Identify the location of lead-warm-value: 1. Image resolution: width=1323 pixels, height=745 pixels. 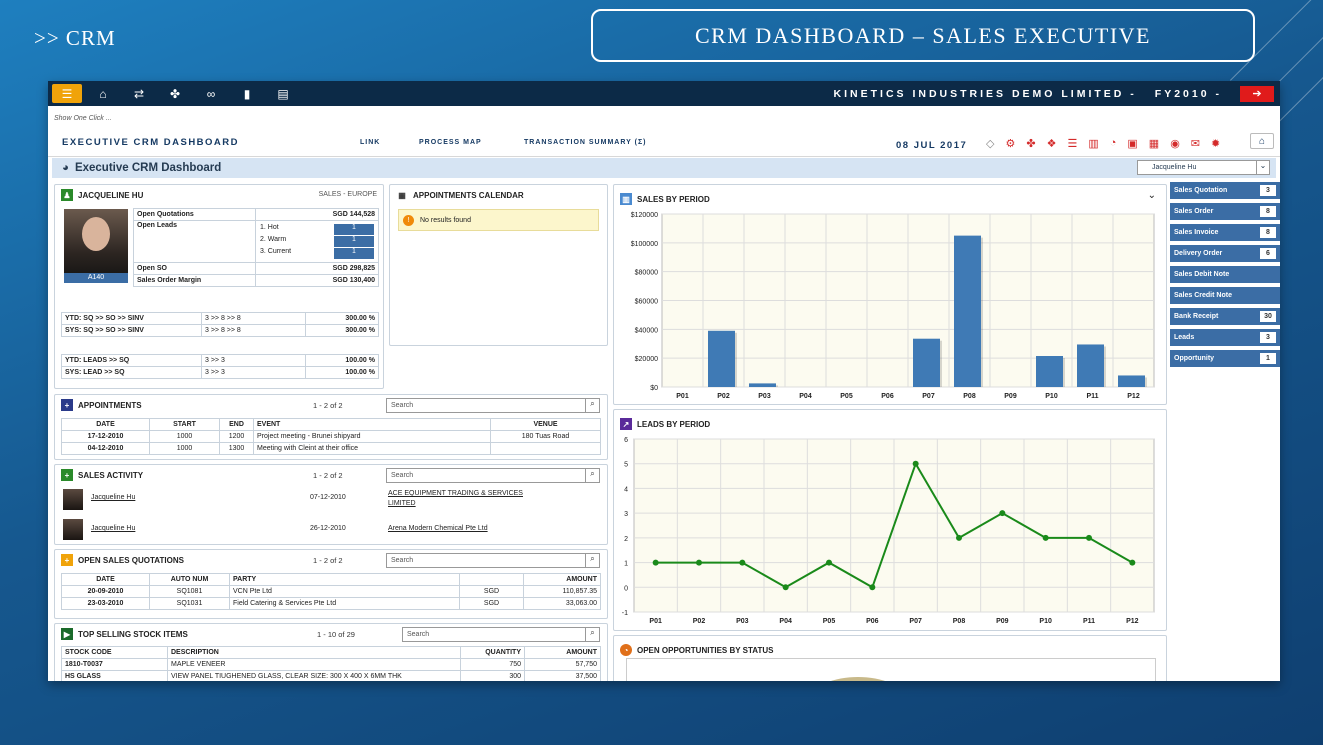
(354, 241).